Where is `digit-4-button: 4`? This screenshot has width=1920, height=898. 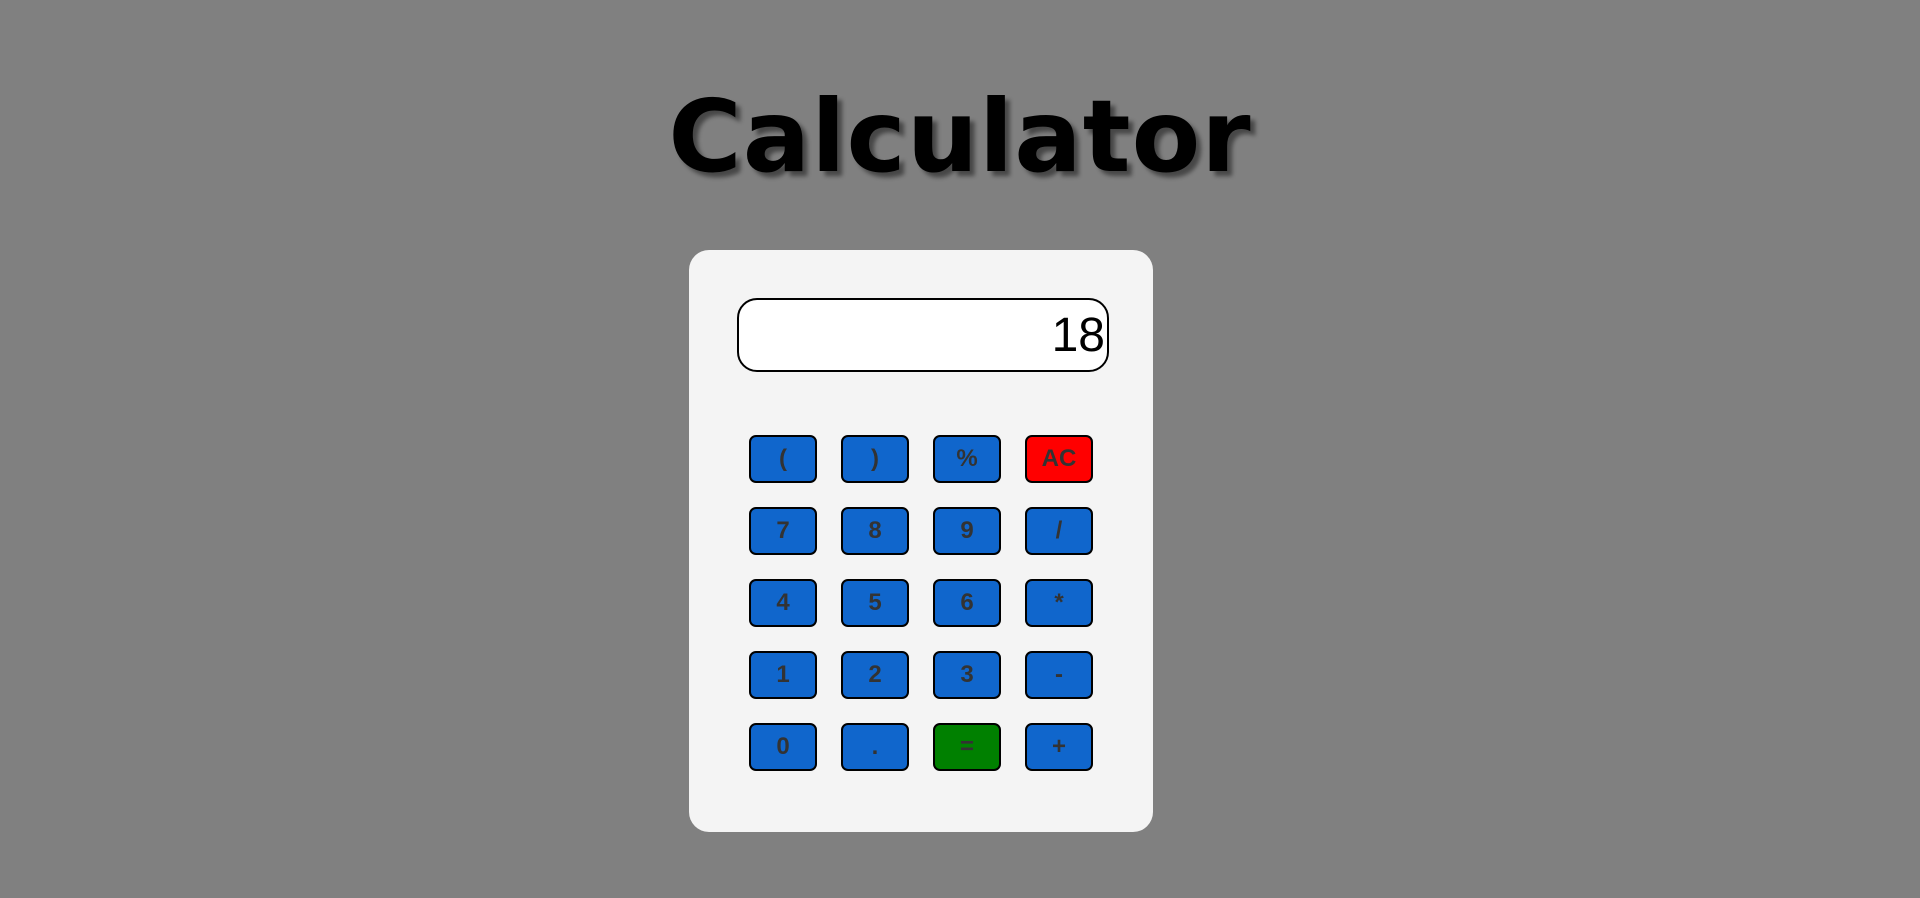
digit-4-button: 4 is located at coordinates (783, 603).